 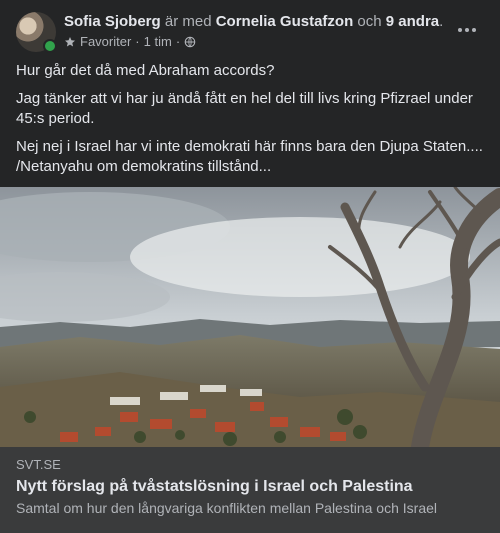 What do you see at coordinates (190, 42) in the screenshot?
I see `globe-icon` at bounding box center [190, 42].